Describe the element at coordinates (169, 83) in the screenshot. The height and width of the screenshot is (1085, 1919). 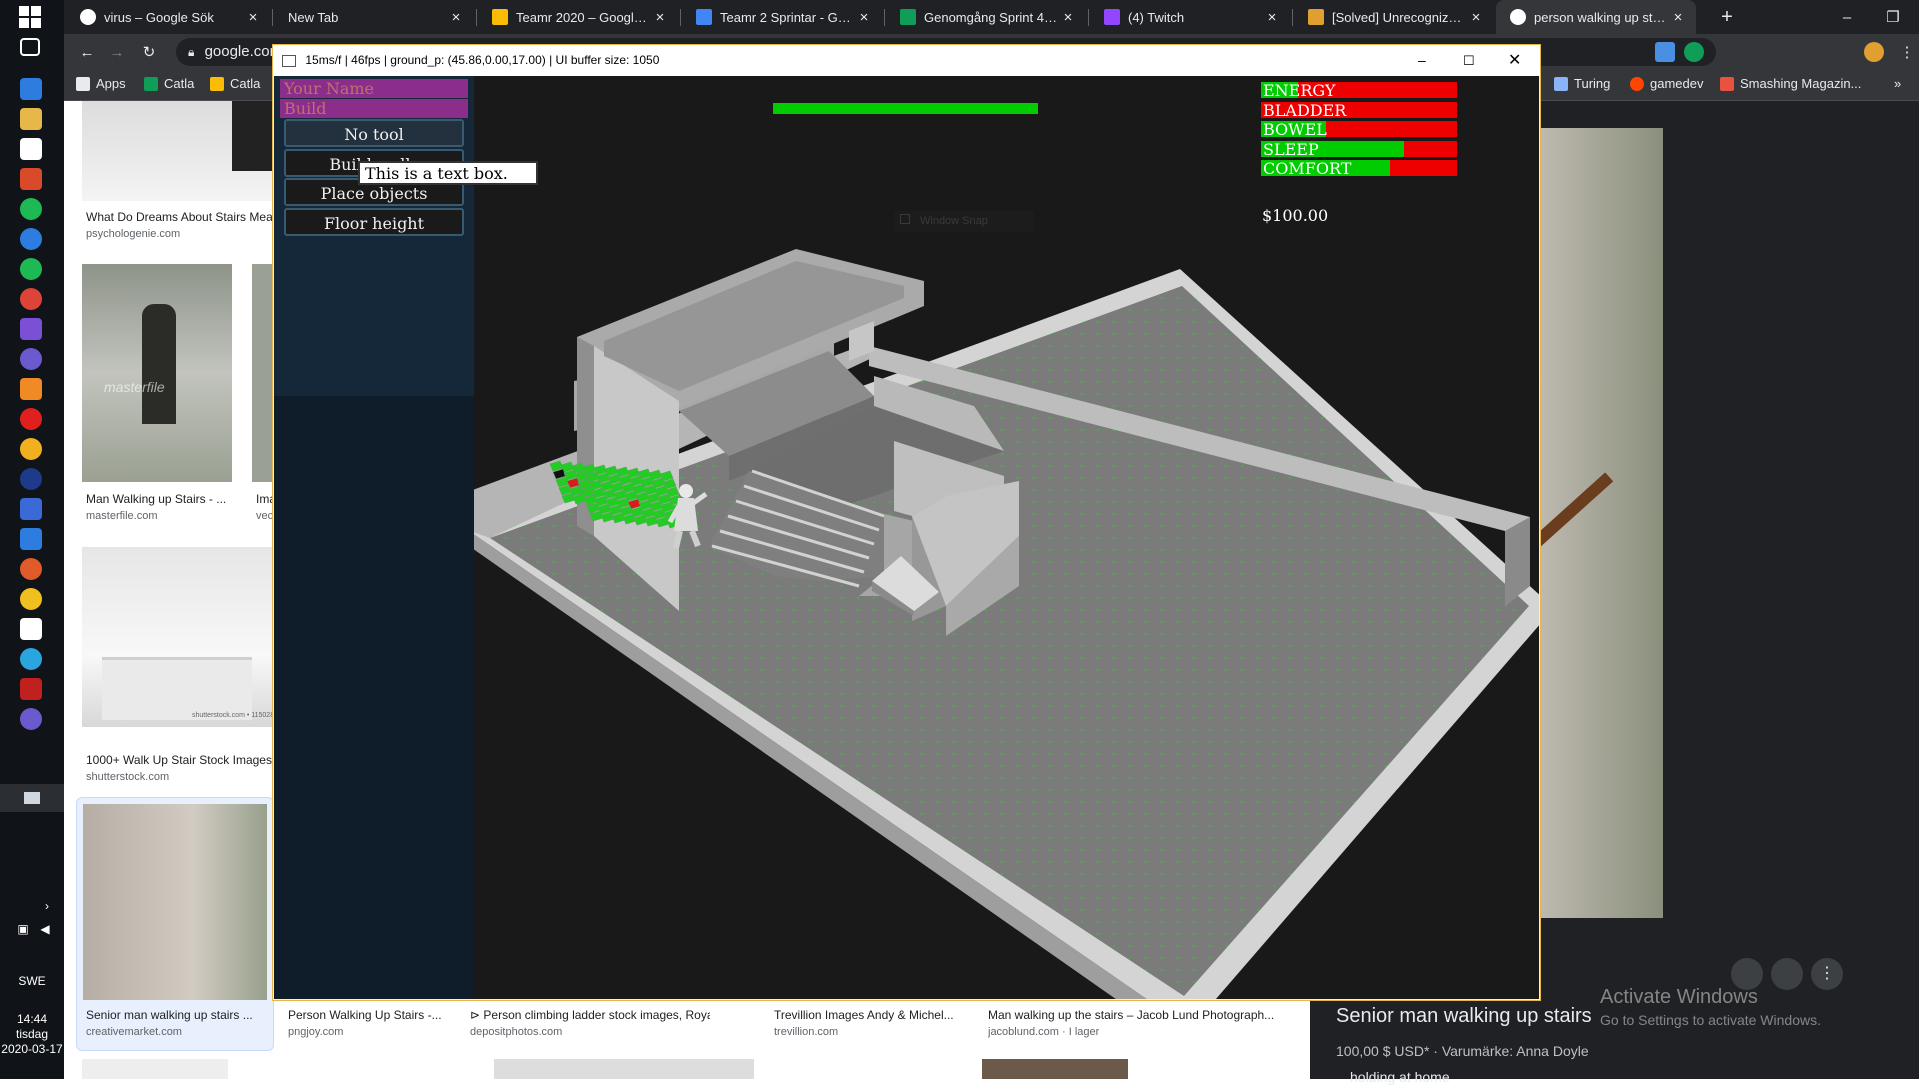
I see `bookmark-catla: Catla` at that location.